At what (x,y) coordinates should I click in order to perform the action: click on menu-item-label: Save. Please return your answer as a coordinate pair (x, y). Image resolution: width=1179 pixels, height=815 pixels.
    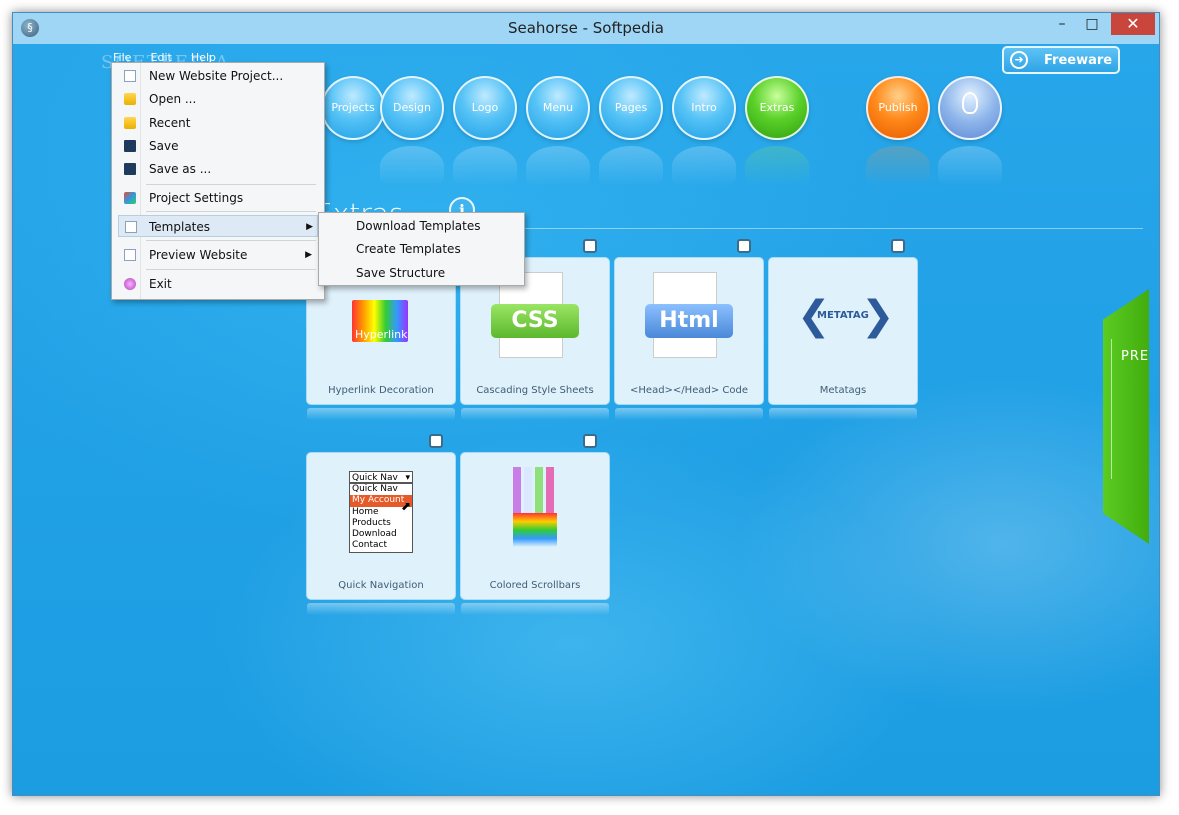
    Looking at the image, I should click on (164, 146).